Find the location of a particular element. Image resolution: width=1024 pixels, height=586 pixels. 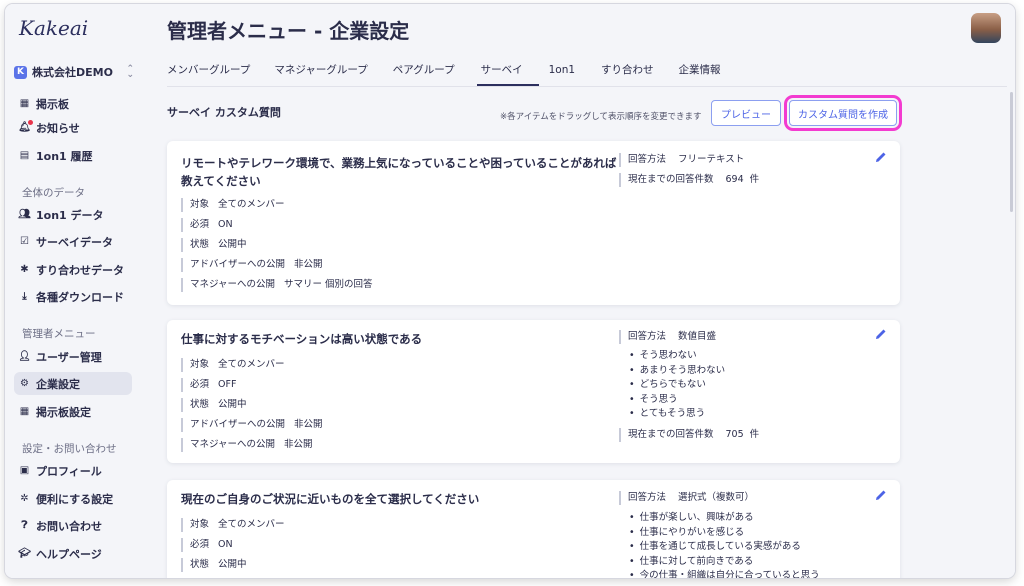

notification-dot is located at coordinates (30, 122).